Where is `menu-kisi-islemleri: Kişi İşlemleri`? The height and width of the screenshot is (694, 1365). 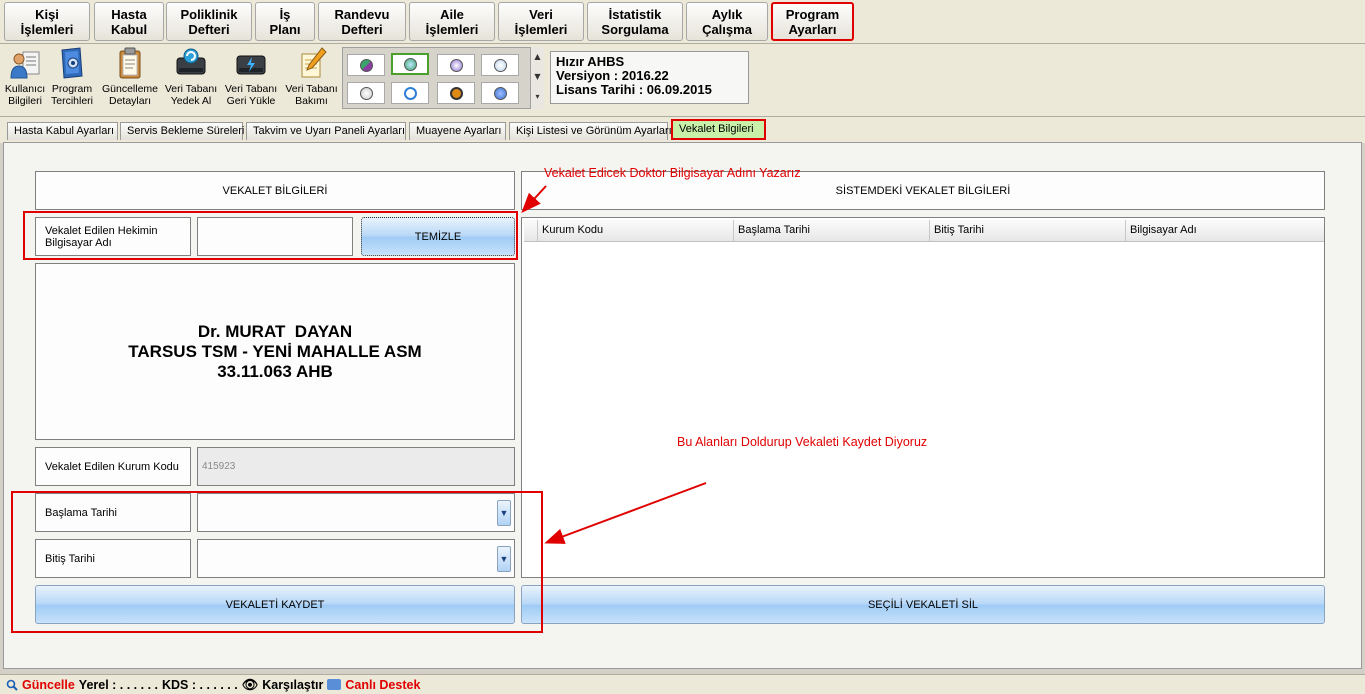
menu-kisi-islemleri: Kişi İşlemleri is located at coordinates (47, 21).